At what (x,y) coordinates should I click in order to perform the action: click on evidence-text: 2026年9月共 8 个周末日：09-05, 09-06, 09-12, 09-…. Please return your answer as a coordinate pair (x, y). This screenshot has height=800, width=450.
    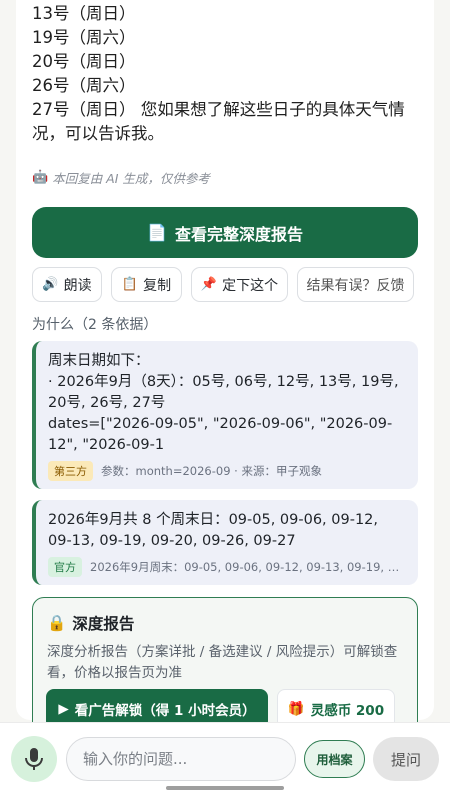
    Looking at the image, I should click on (213, 530).